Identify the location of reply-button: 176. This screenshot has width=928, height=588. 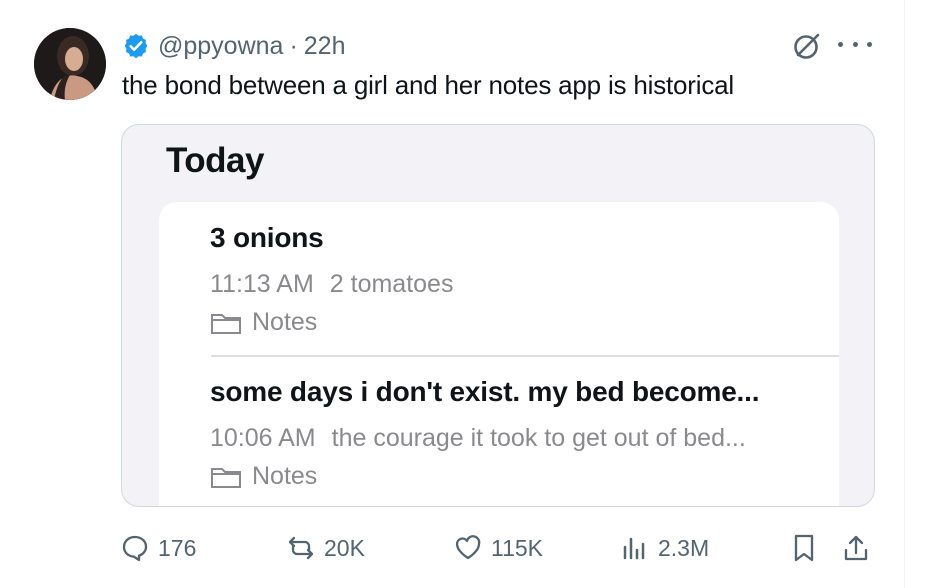
(158, 548).